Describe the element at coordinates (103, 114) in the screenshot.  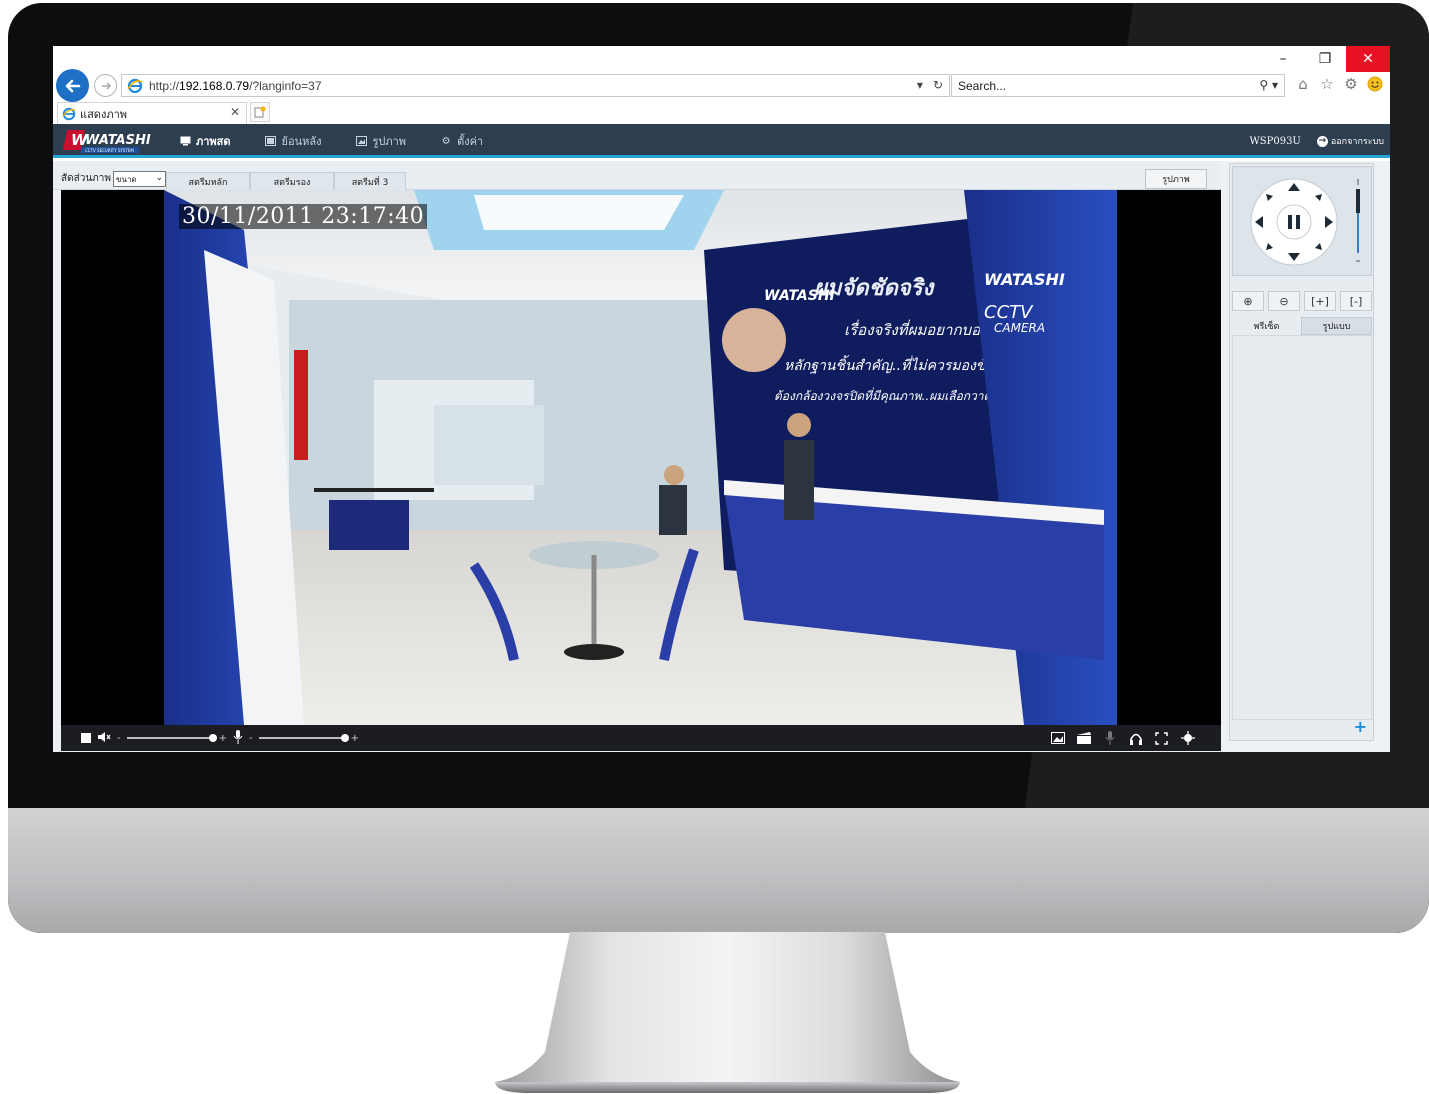
I see `tab-title: แสดงภาพ` at that location.